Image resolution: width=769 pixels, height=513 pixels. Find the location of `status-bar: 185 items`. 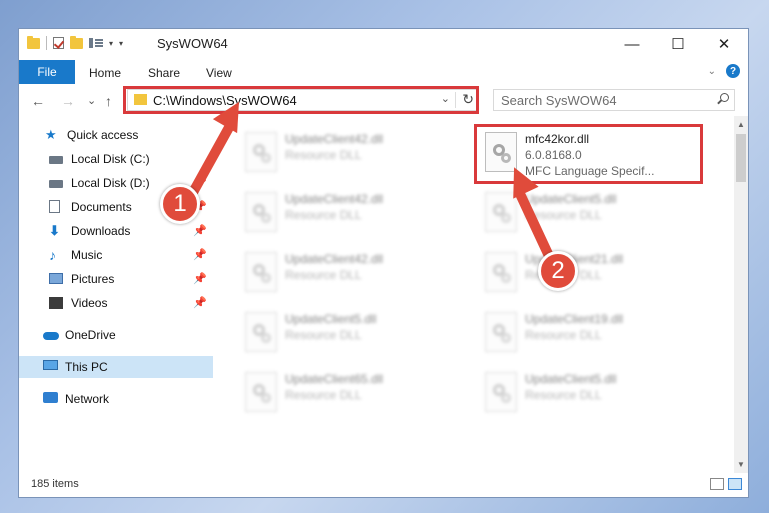

status-bar: 185 items is located at coordinates (383, 485).